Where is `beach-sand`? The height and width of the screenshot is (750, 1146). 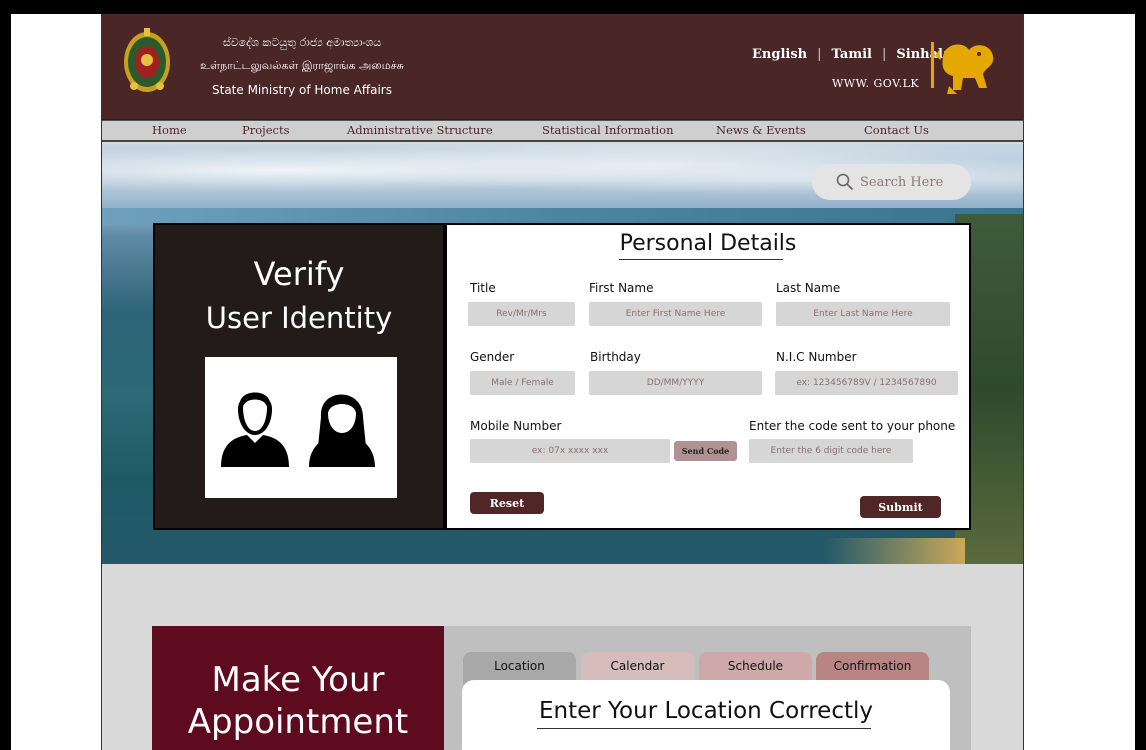 beach-sand is located at coordinates (895, 551).